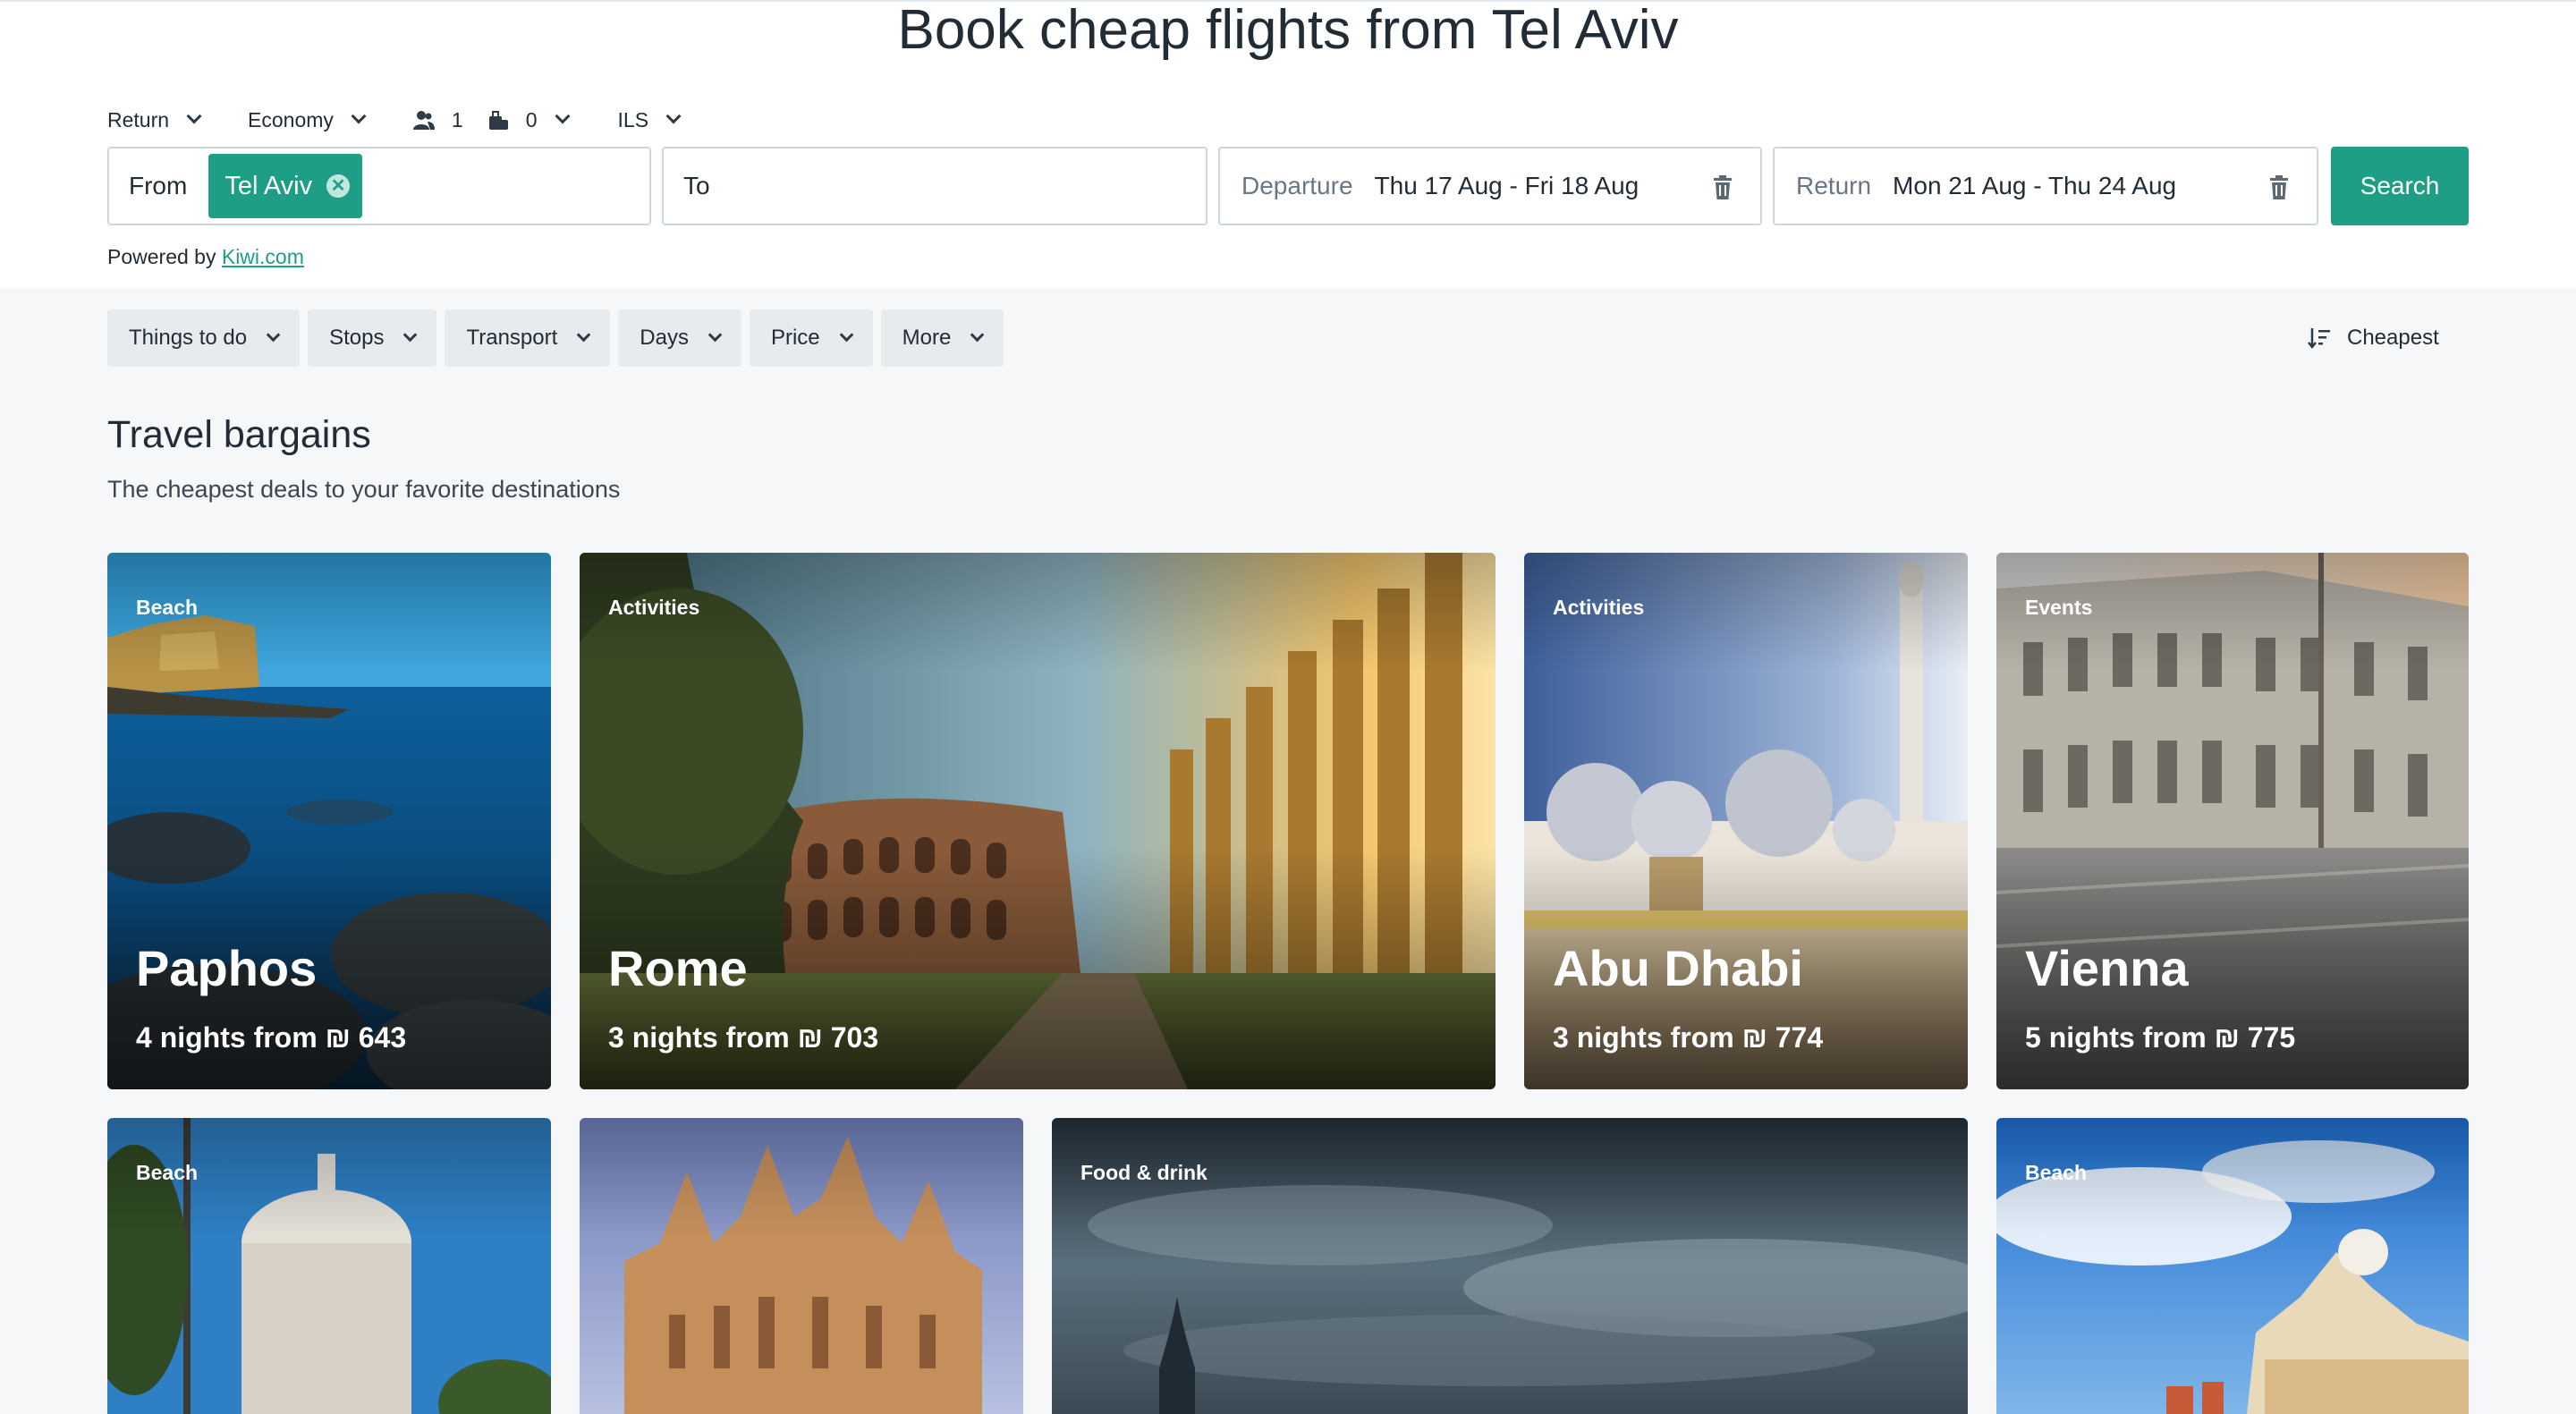 Image resolution: width=2576 pixels, height=1414 pixels. What do you see at coordinates (512, 338) in the screenshot?
I see `filter-label: Transport` at bounding box center [512, 338].